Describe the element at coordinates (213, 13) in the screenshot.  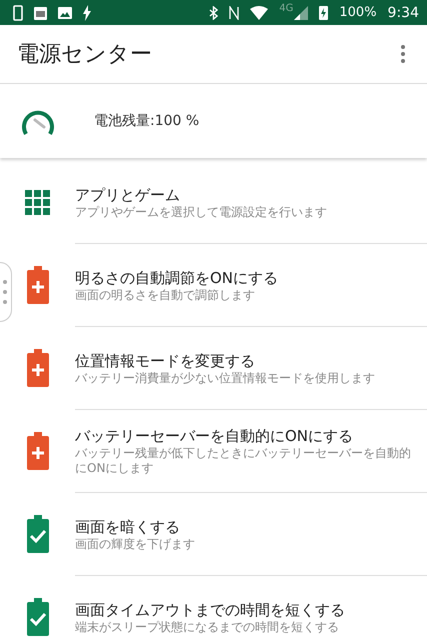
I see `bluetooth-icon` at that location.